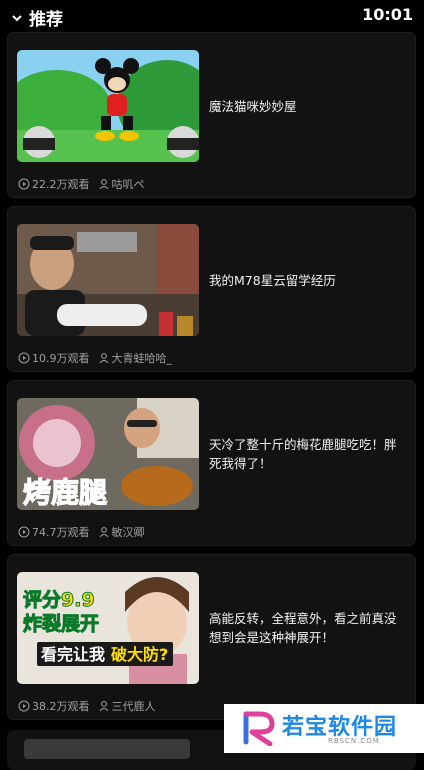 Image resolution: width=424 pixels, height=770 pixels. I want to click on author-name: 大青蛙哈哈_, so click(142, 358).